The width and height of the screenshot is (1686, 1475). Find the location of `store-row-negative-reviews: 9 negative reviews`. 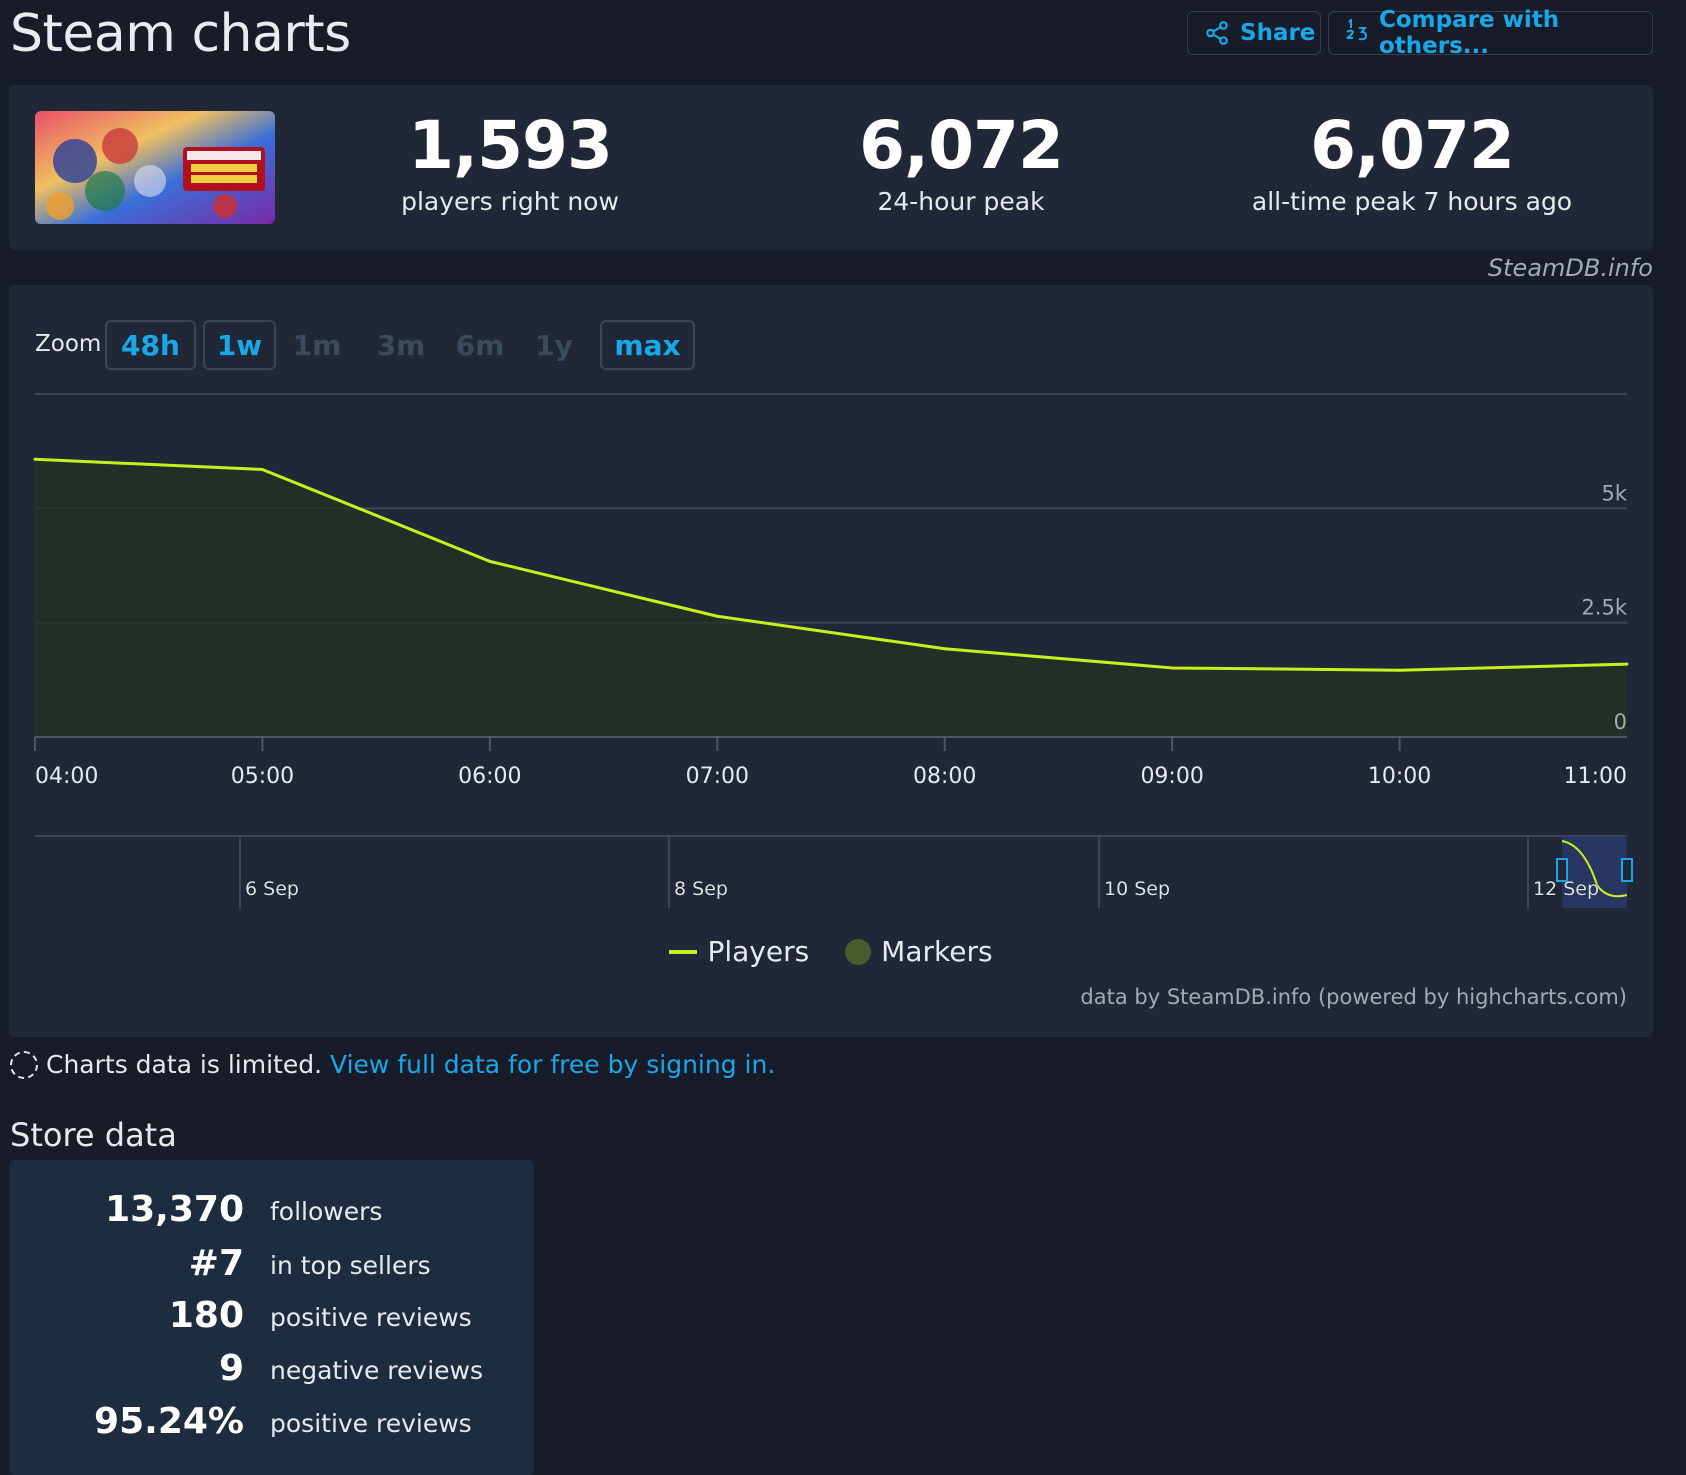

store-row-negative-reviews: 9 negative reviews is located at coordinates (271, 1369).